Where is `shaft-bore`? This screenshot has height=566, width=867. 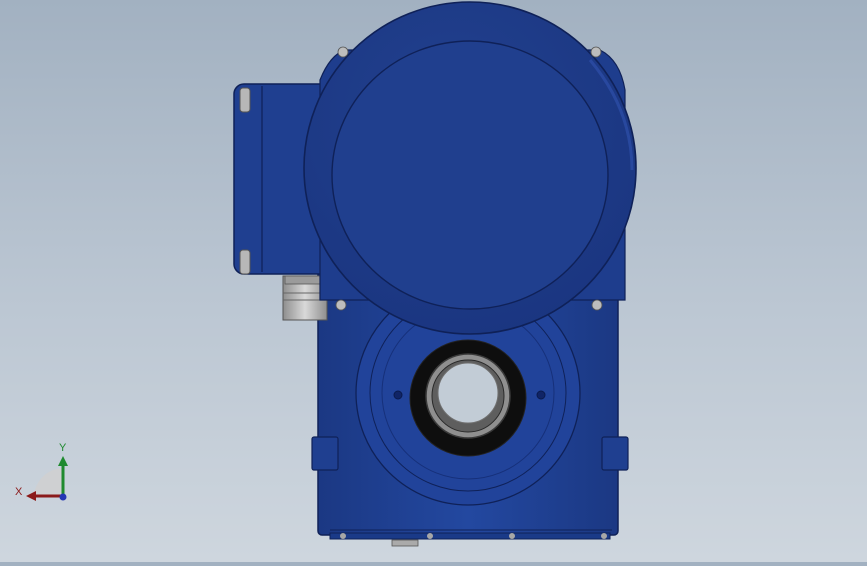
shaft-bore is located at coordinates (468, 393).